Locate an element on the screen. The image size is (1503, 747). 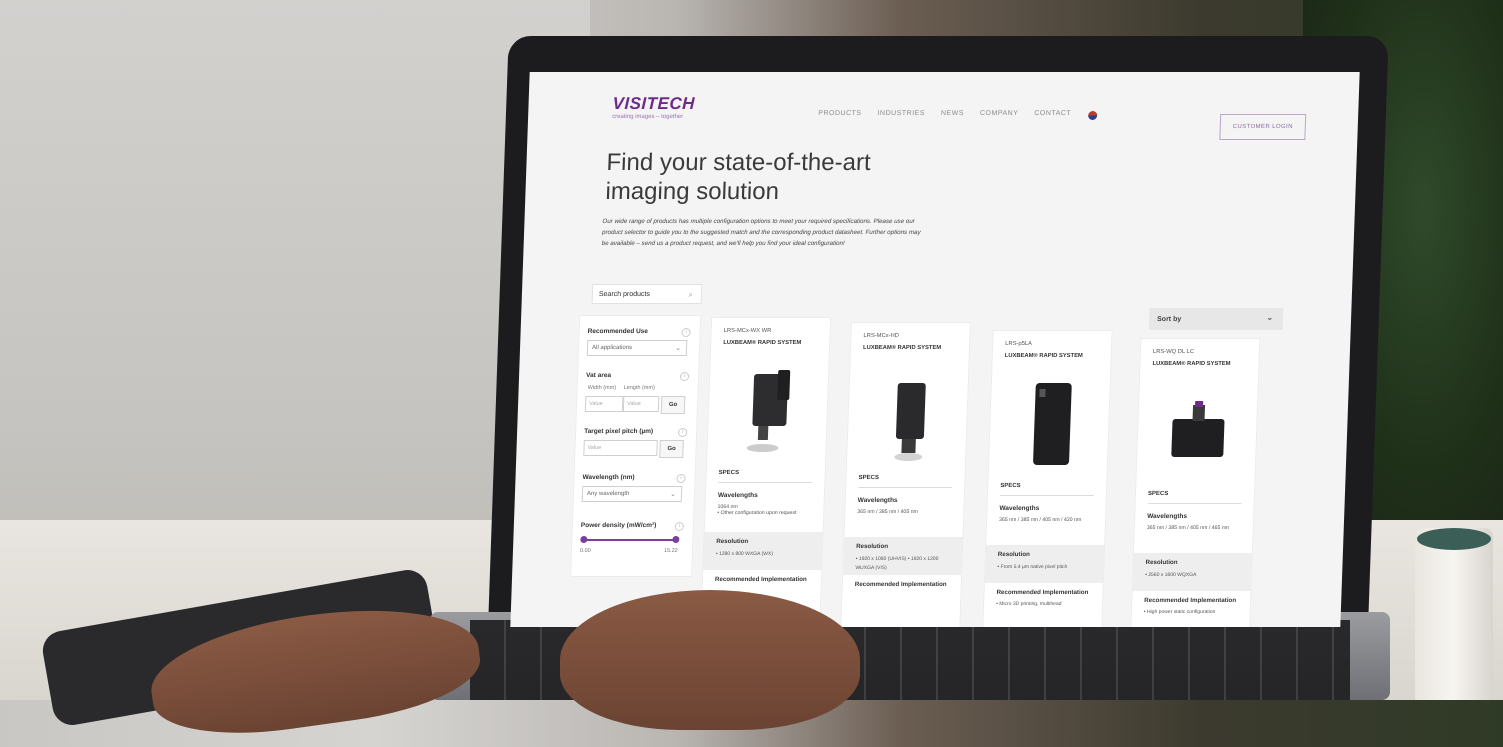
implementation-value: • Micro 3D printing, multihead is located at coordinates (1029, 604).